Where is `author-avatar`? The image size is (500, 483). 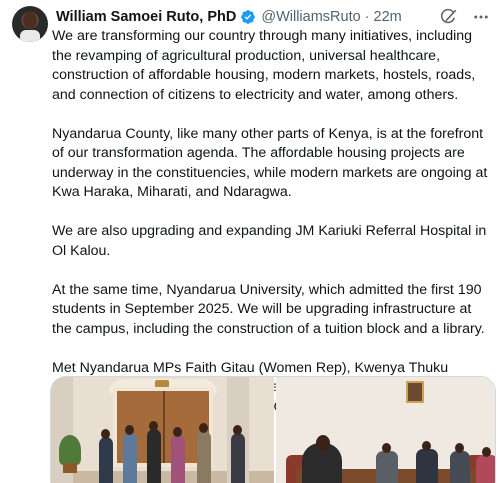 author-avatar is located at coordinates (30, 24).